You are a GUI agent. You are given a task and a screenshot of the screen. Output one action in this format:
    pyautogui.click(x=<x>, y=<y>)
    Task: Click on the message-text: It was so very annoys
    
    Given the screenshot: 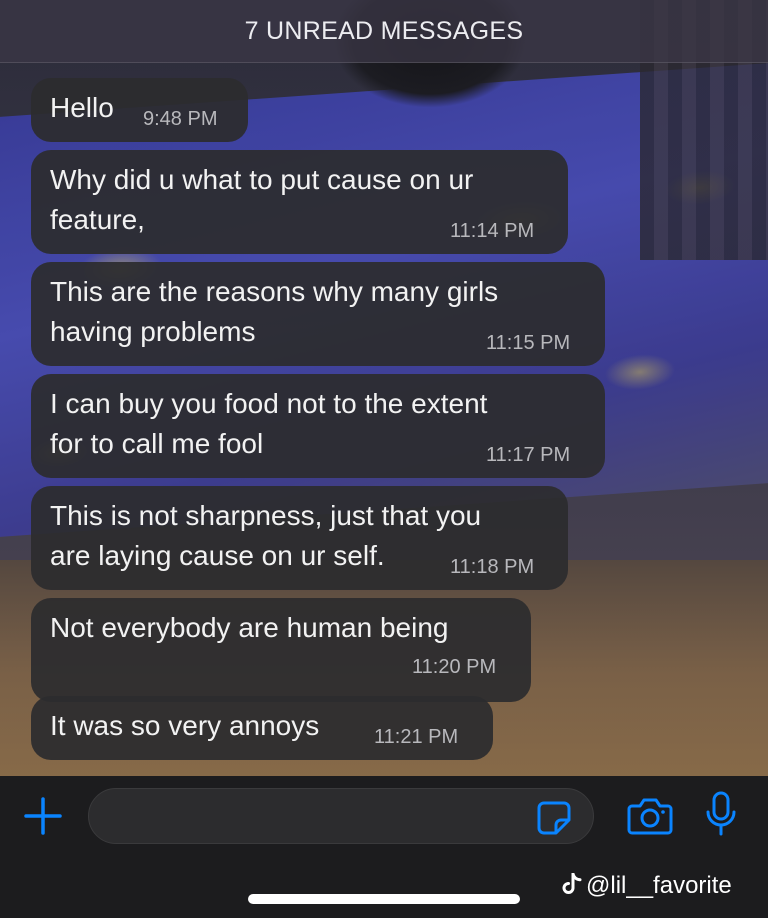 What is the action you would take?
    pyautogui.click(x=185, y=725)
    